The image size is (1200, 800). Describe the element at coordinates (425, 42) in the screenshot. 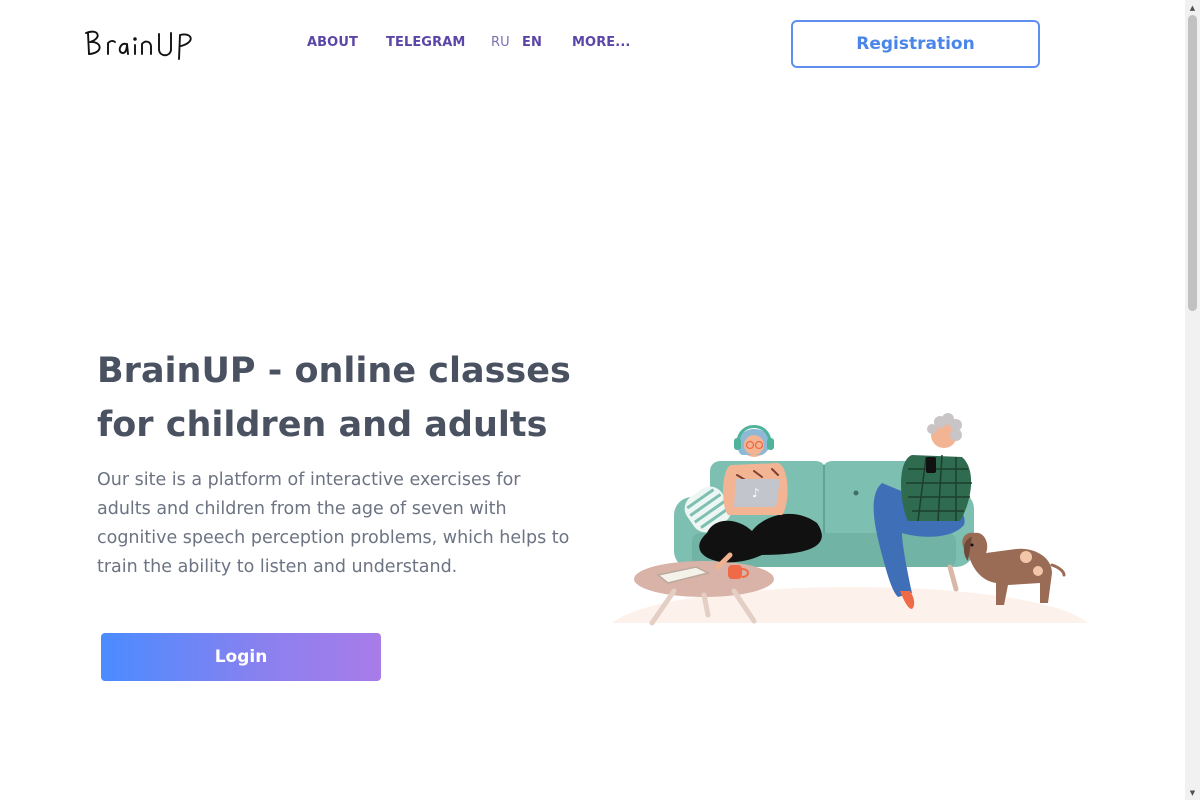

I see `nav-telegram-link: TELEGRAM` at that location.